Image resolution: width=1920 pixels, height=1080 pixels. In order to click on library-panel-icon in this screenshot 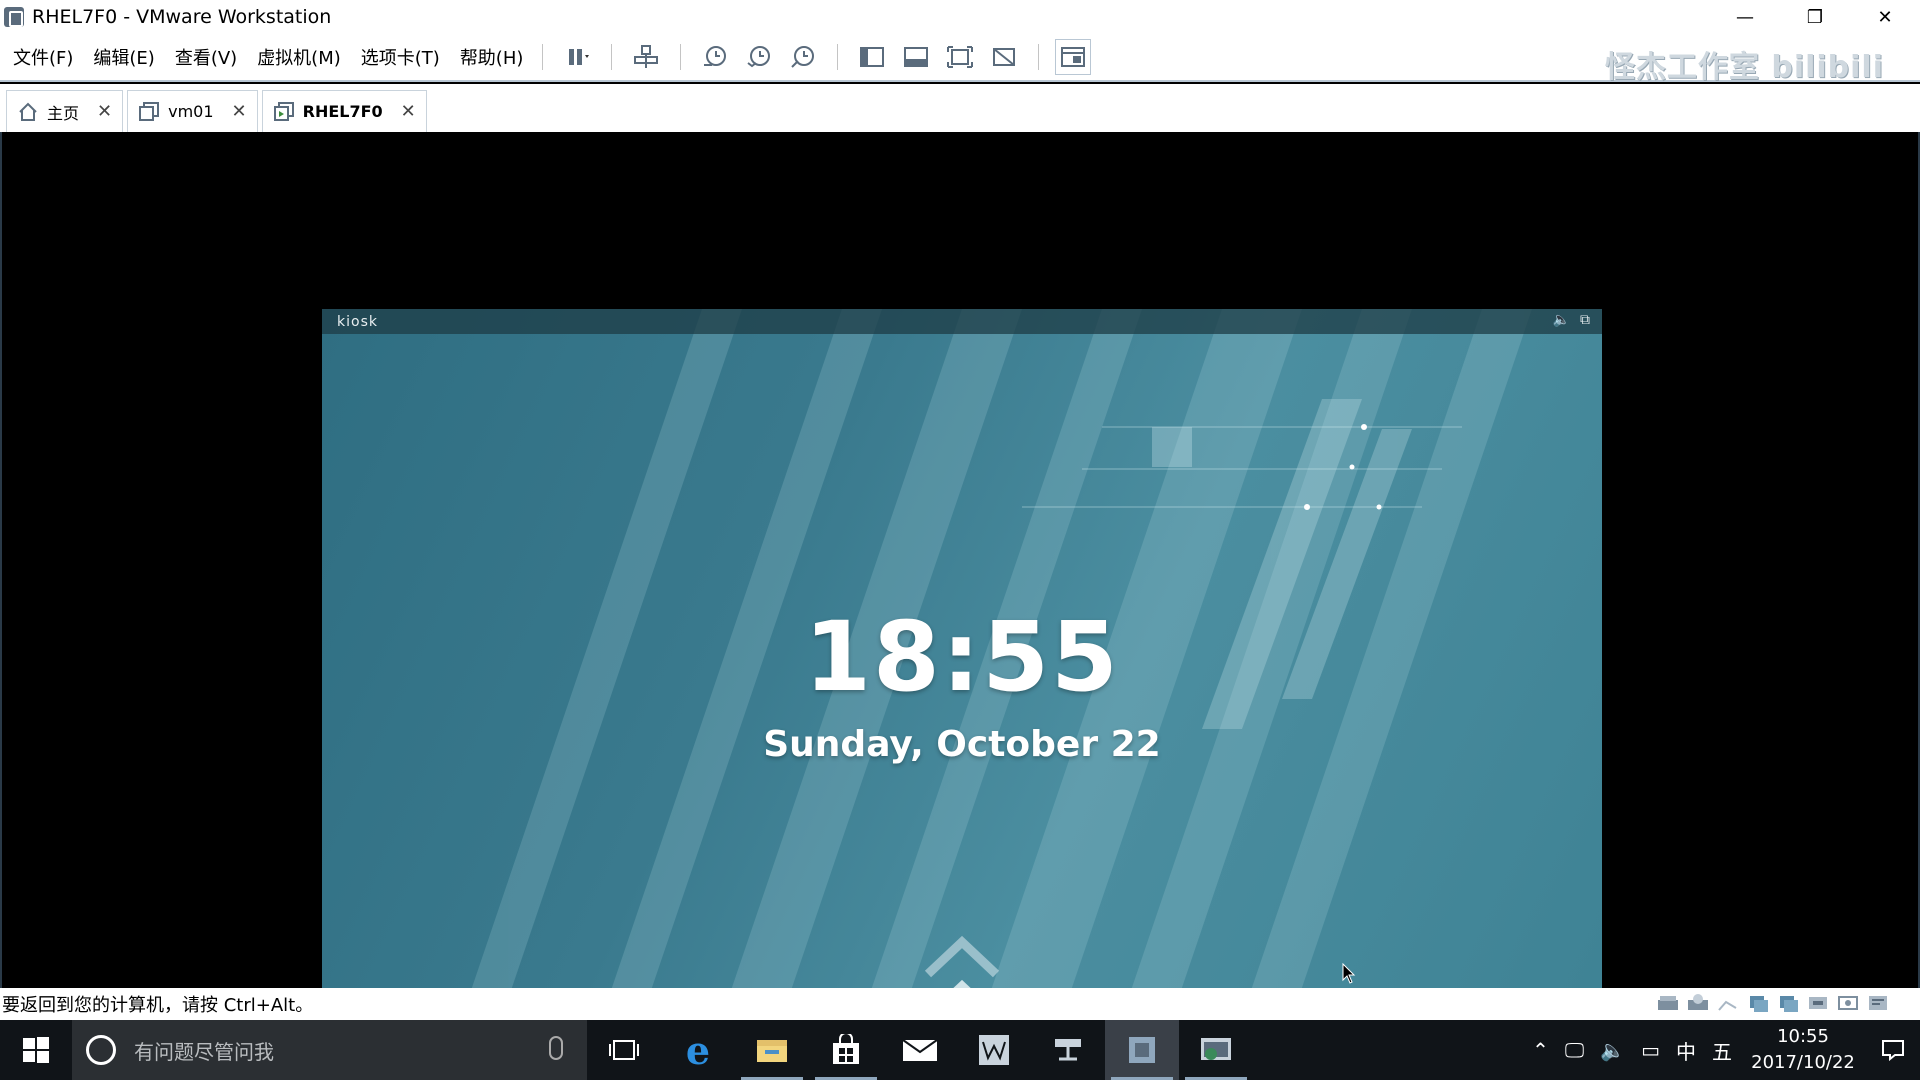, I will do `click(872, 57)`.